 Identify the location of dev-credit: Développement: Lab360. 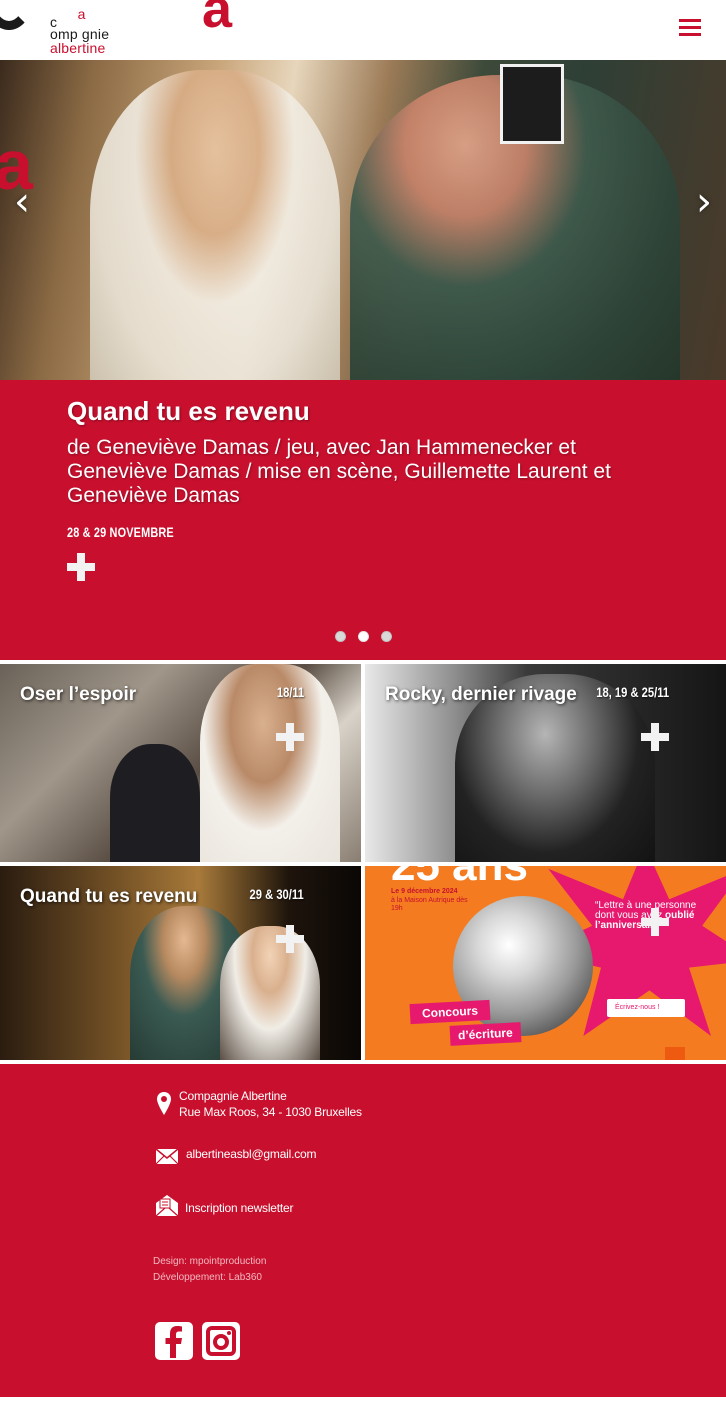
(207, 1278).